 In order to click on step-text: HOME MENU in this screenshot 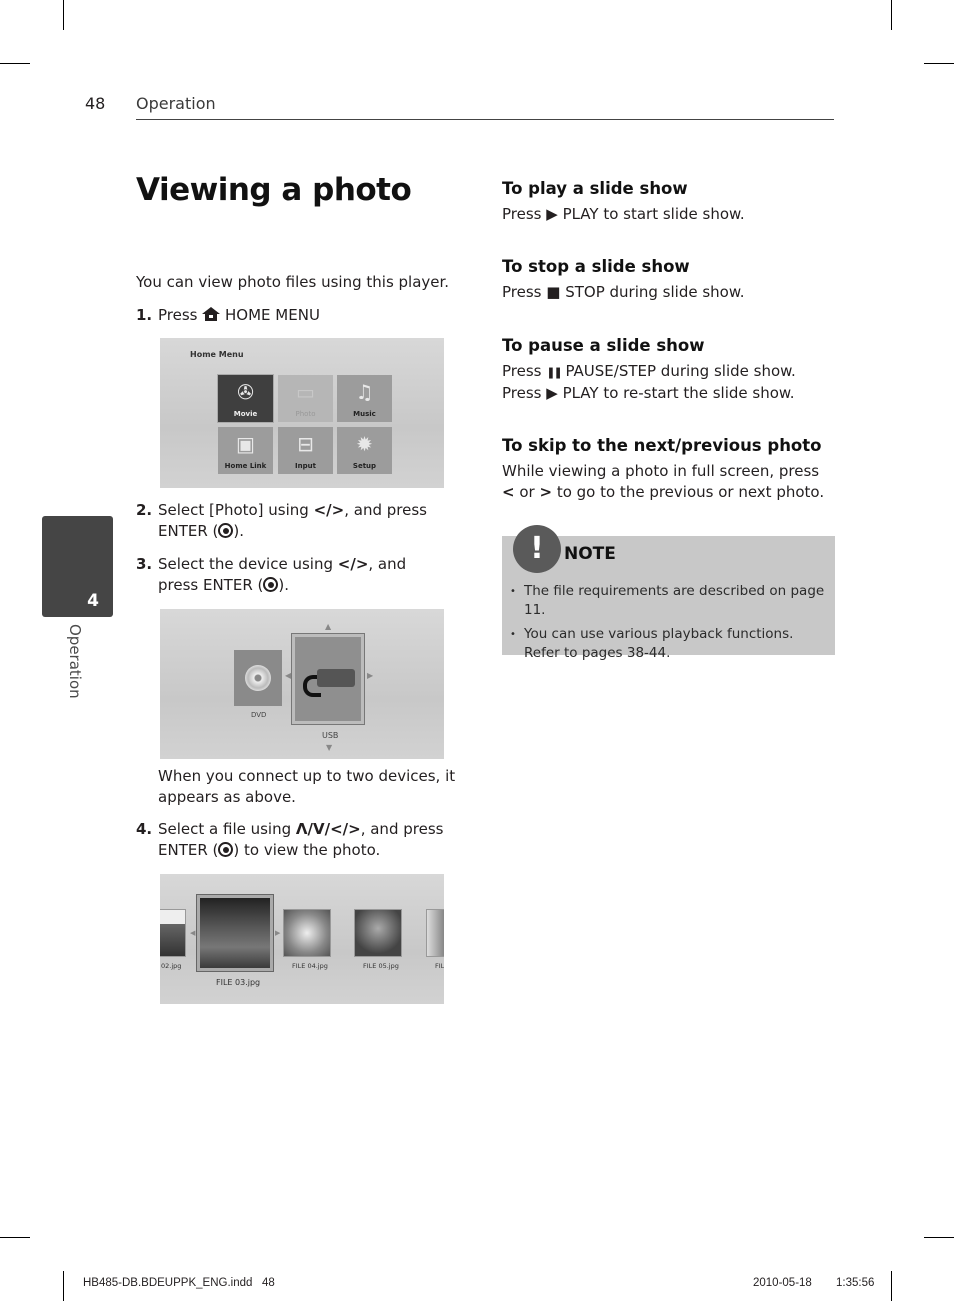, I will do `click(272, 315)`.